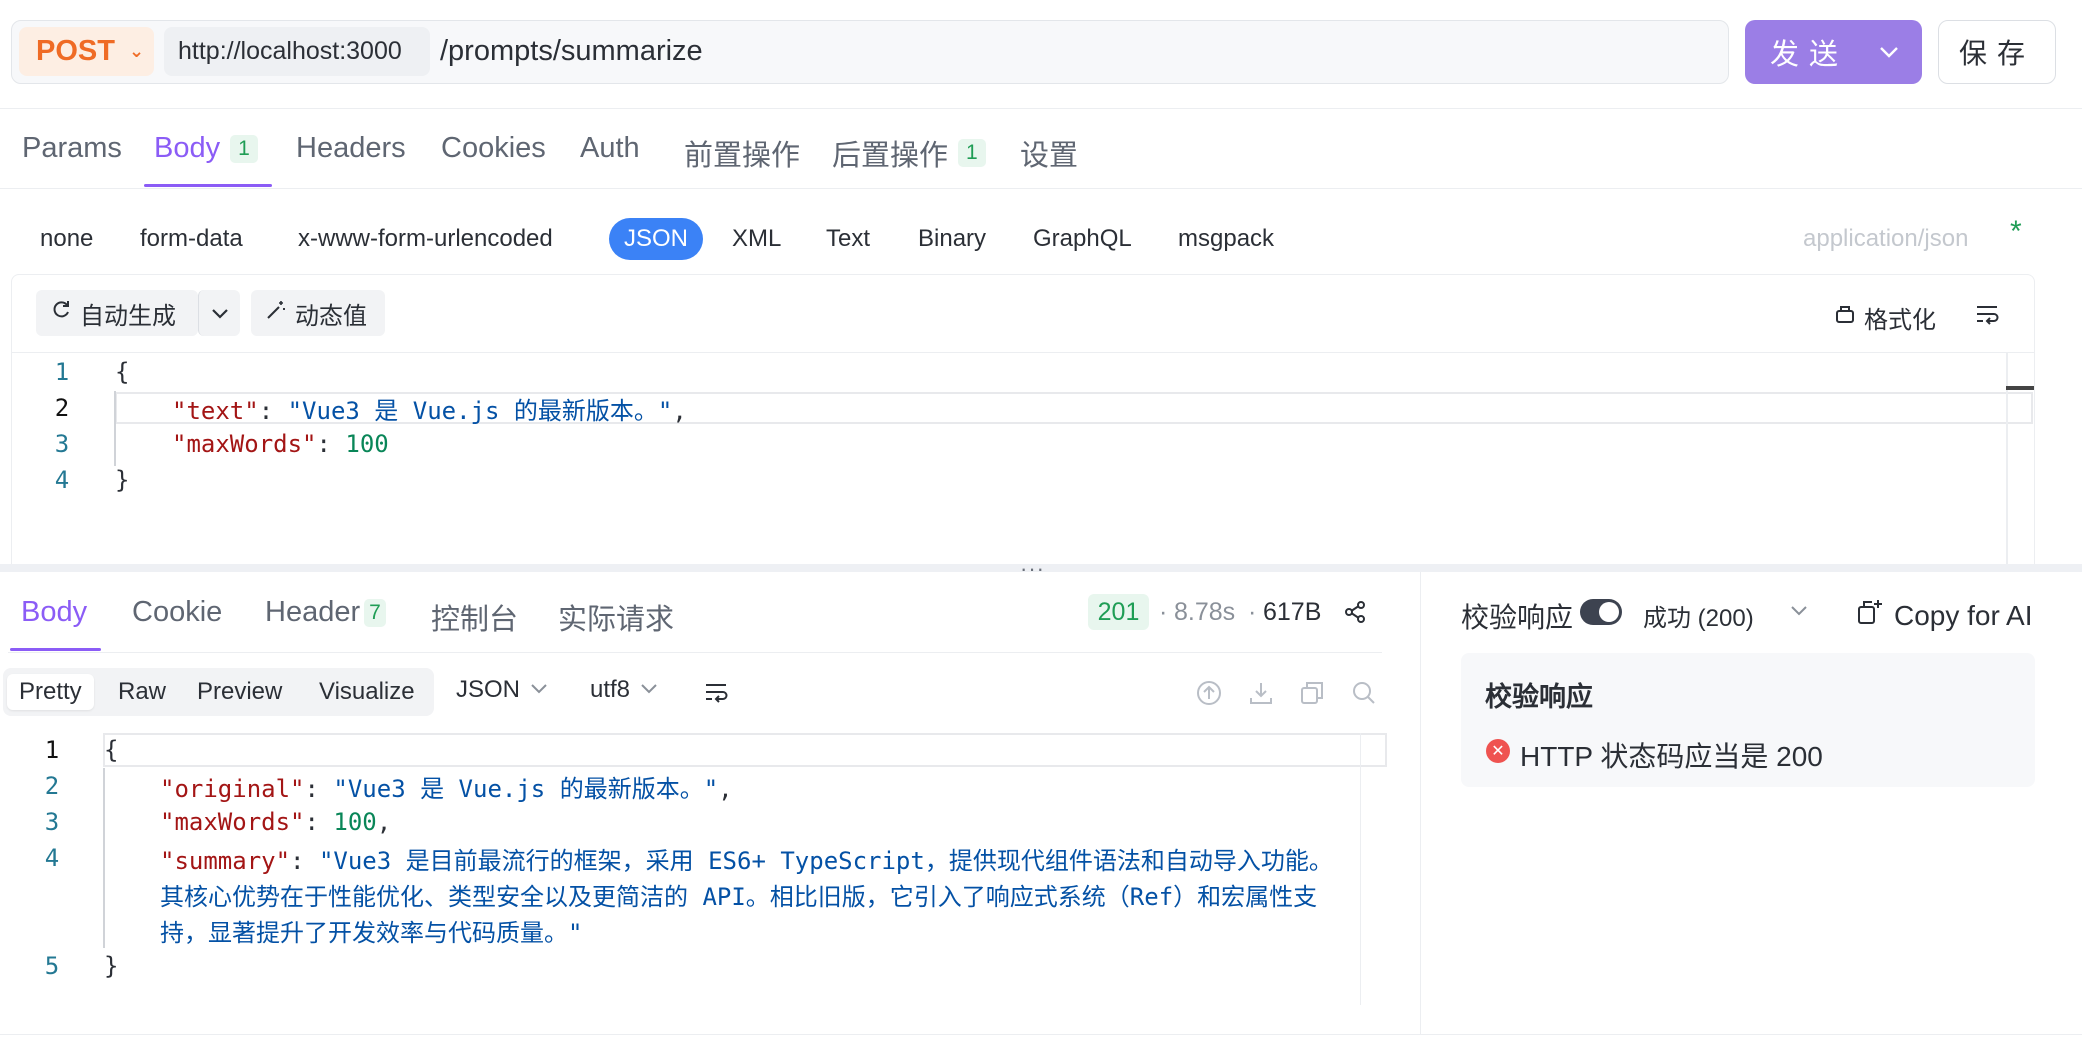 The height and width of the screenshot is (1052, 2082). What do you see at coordinates (972, 153) in the screenshot?
I see `tab-badge: 1` at bounding box center [972, 153].